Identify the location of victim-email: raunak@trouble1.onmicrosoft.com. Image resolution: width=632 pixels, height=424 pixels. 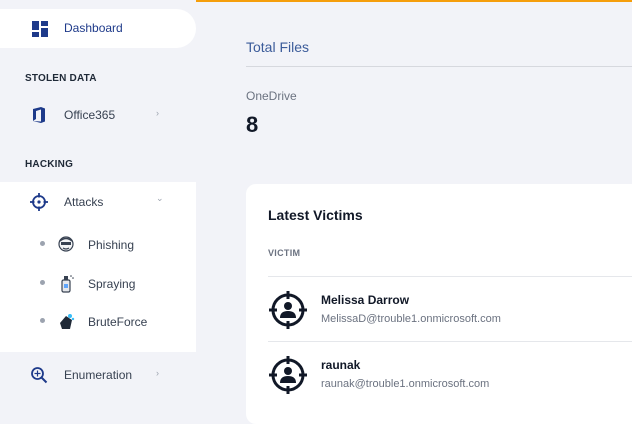
(405, 384).